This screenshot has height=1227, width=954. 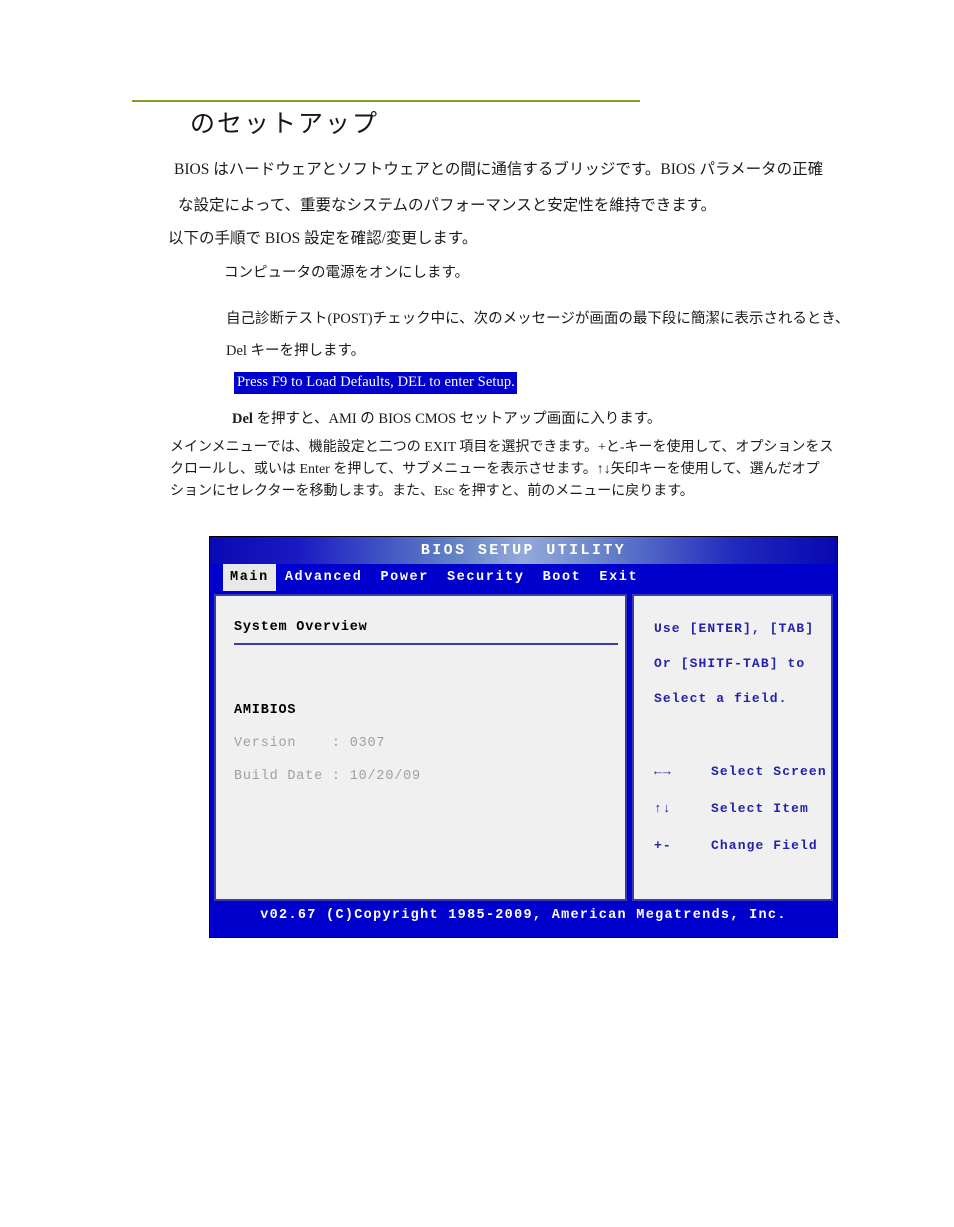 I want to click on bios-tab-main: Main, so click(x=249, y=577).